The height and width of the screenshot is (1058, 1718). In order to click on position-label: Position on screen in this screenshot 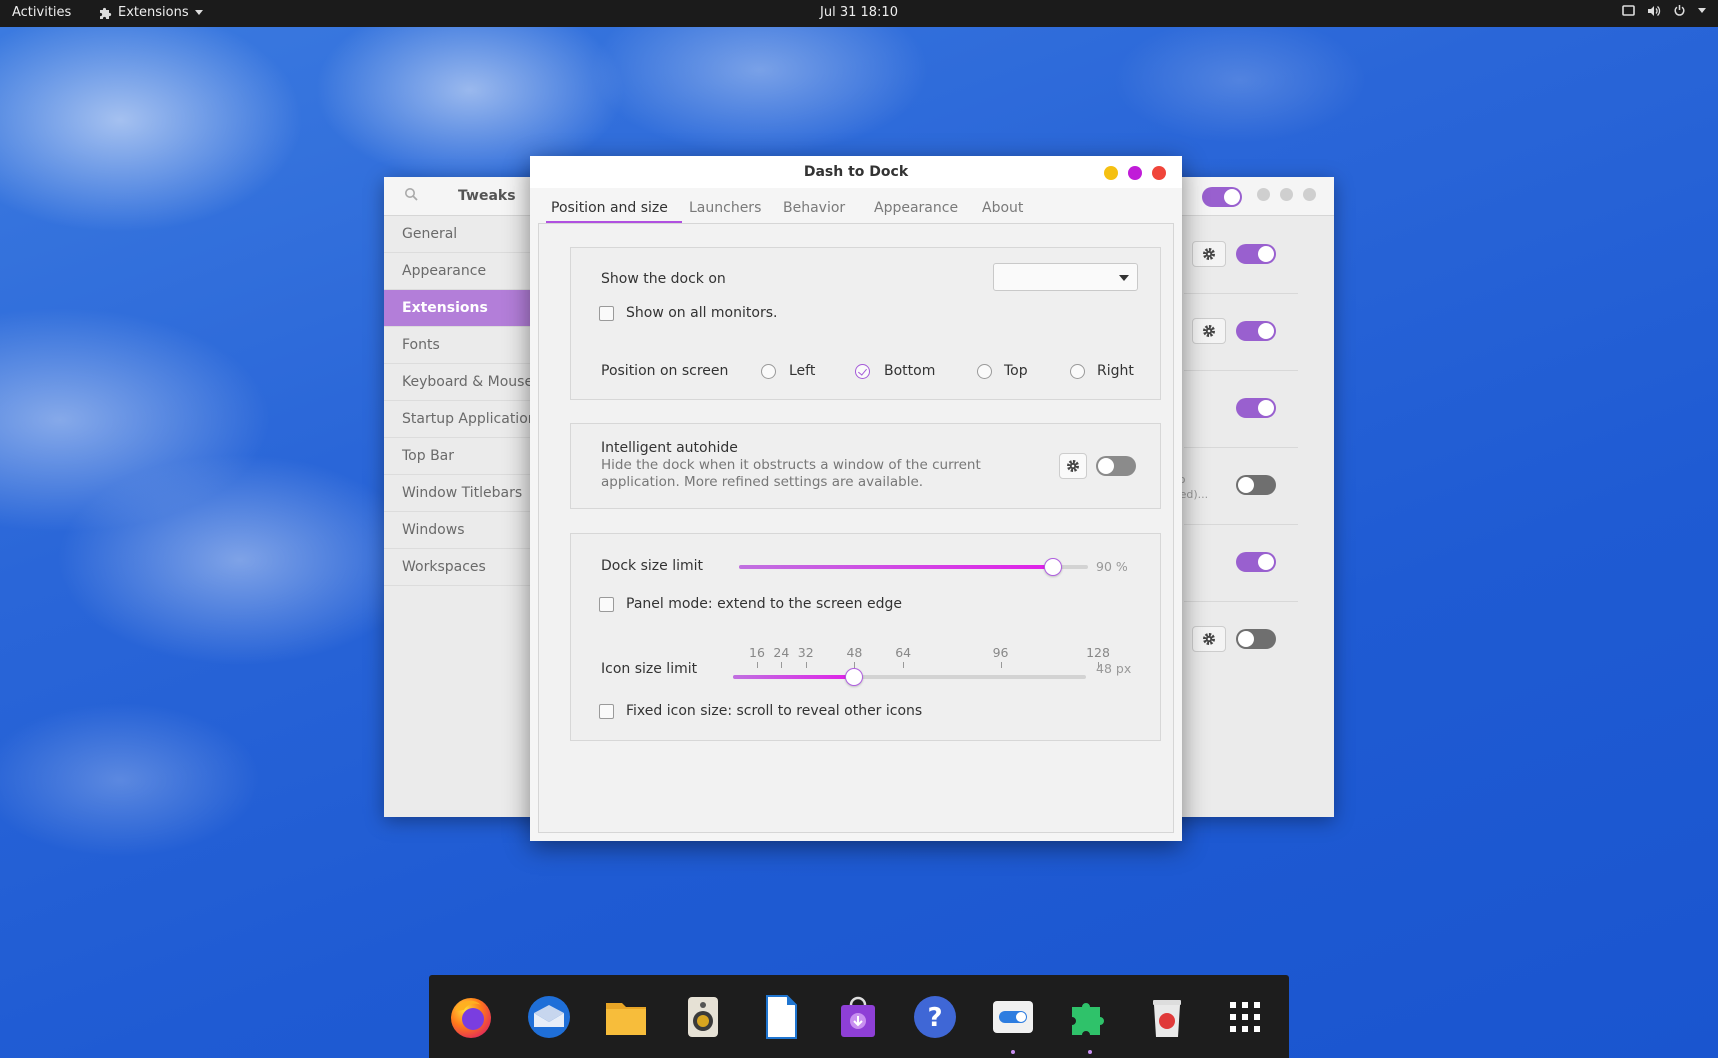, I will do `click(665, 371)`.